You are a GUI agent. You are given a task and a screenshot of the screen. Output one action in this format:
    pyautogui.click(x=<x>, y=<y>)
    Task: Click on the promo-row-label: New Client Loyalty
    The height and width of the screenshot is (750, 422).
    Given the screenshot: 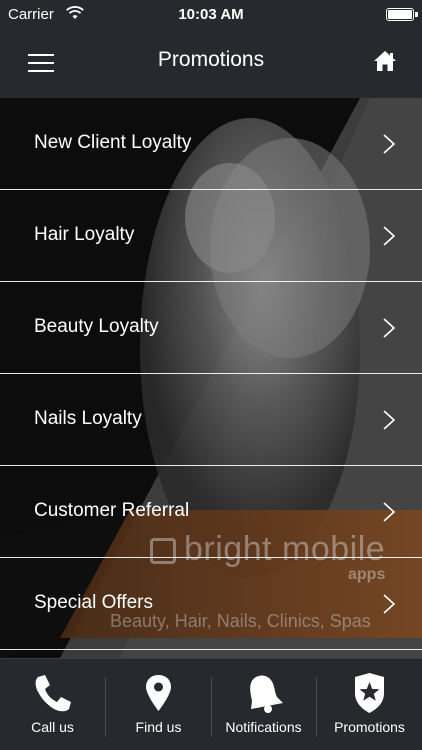 What is the action you would take?
    pyautogui.click(x=113, y=142)
    